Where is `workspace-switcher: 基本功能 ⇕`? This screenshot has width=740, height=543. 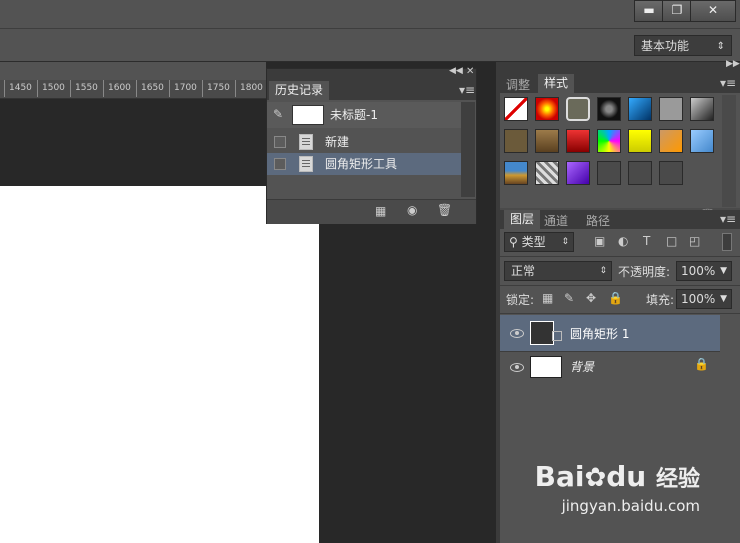
workspace-switcher: 基本功能 ⇕ is located at coordinates (683, 45).